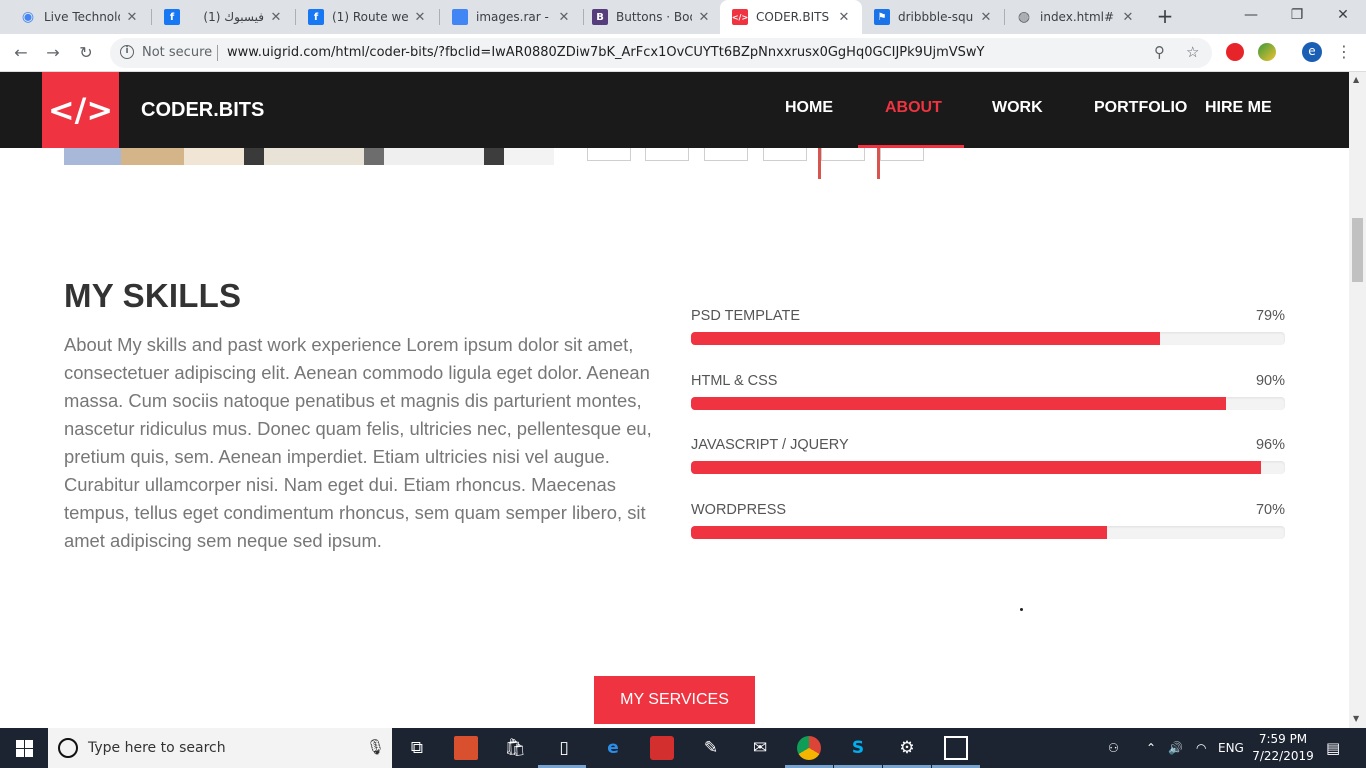  Describe the element at coordinates (79, 17) in the screenshot. I see `browser-tab: ◉ Live Technolog ✕` at that location.